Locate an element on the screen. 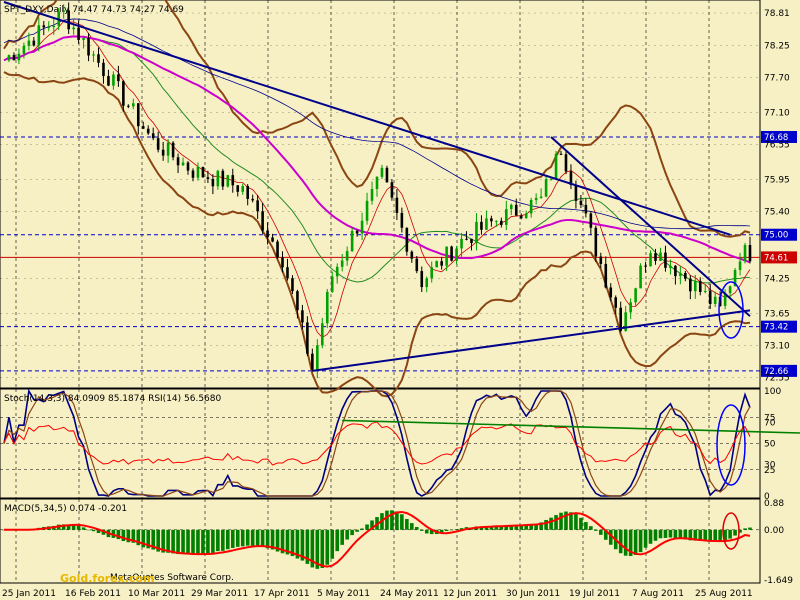  price-header: SPT_DXY,Daily 74.47 74.73 74.27 74.69 is located at coordinates (94, 10).